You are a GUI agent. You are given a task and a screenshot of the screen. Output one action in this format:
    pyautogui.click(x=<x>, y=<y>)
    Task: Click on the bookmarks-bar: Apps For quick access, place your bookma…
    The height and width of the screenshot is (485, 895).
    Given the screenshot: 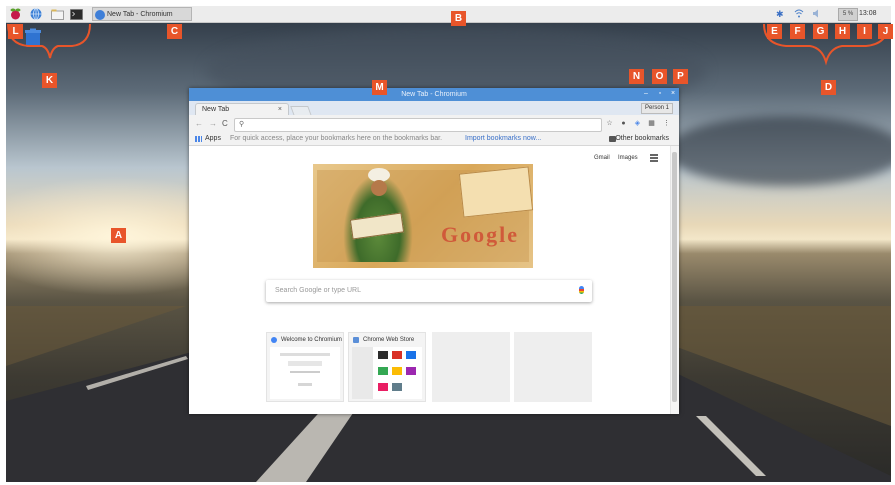 What is the action you would take?
    pyautogui.click(x=434, y=139)
    